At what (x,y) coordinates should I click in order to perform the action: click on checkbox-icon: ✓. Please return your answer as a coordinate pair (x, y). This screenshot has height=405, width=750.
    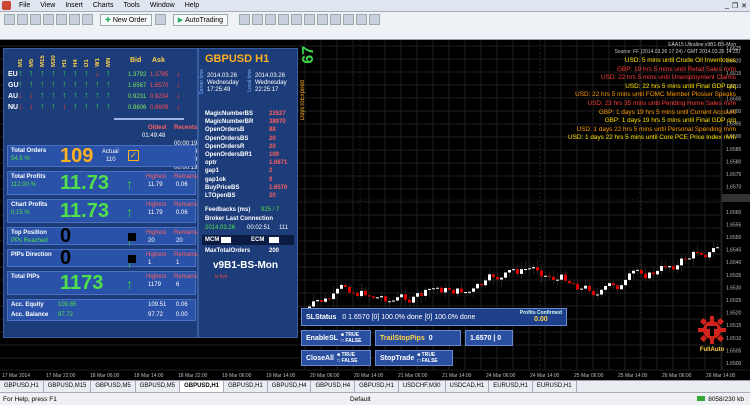
    Looking at the image, I should click on (133, 155).